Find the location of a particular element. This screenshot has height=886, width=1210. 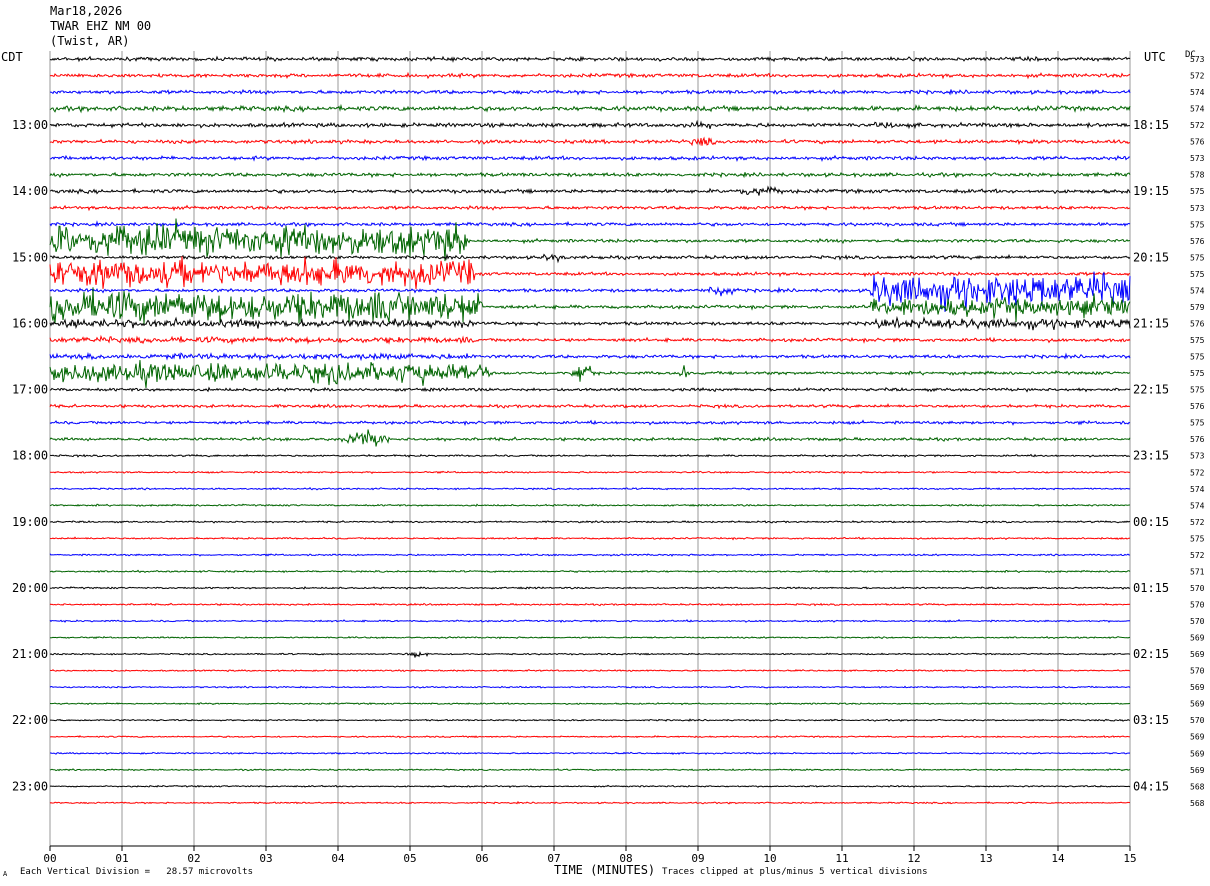

left-hour-label: 20:00 is located at coordinates (30, 588).